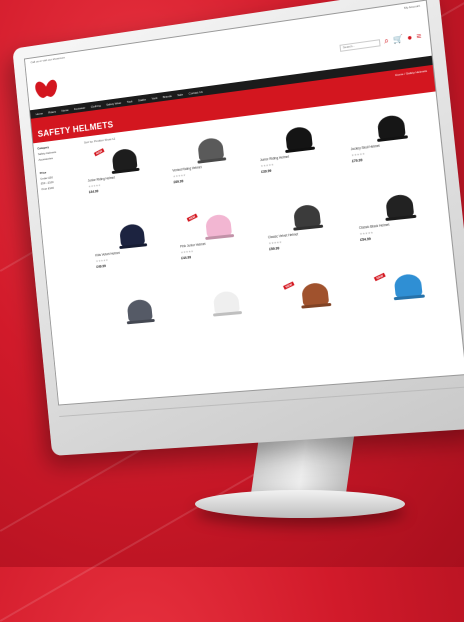  Describe the element at coordinates (61, 178) in the screenshot. I see `filter-group: Price Under £50 £50 - £100 Over £100` at that location.